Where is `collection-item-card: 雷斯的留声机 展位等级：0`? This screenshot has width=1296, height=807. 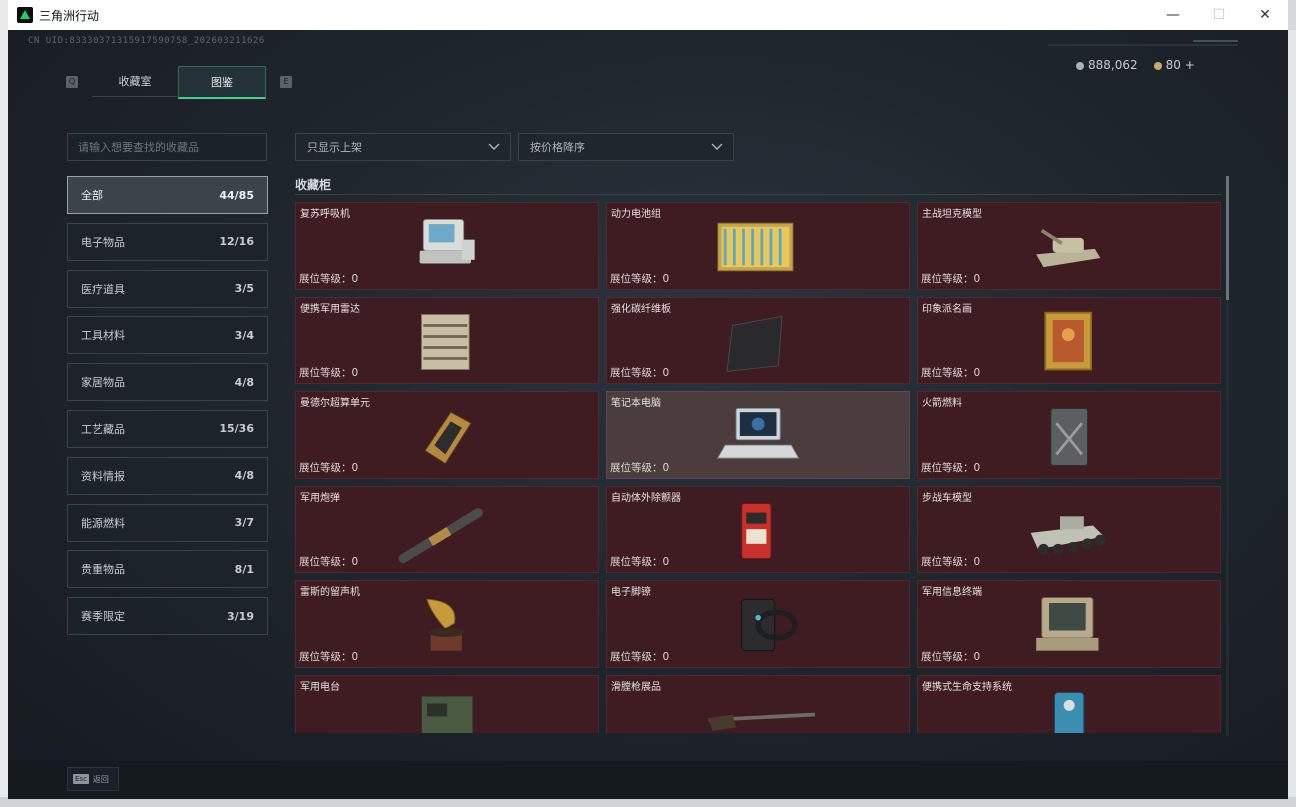
collection-item-card: 雷斯的留声机 展位等级：0 is located at coordinates (447, 624).